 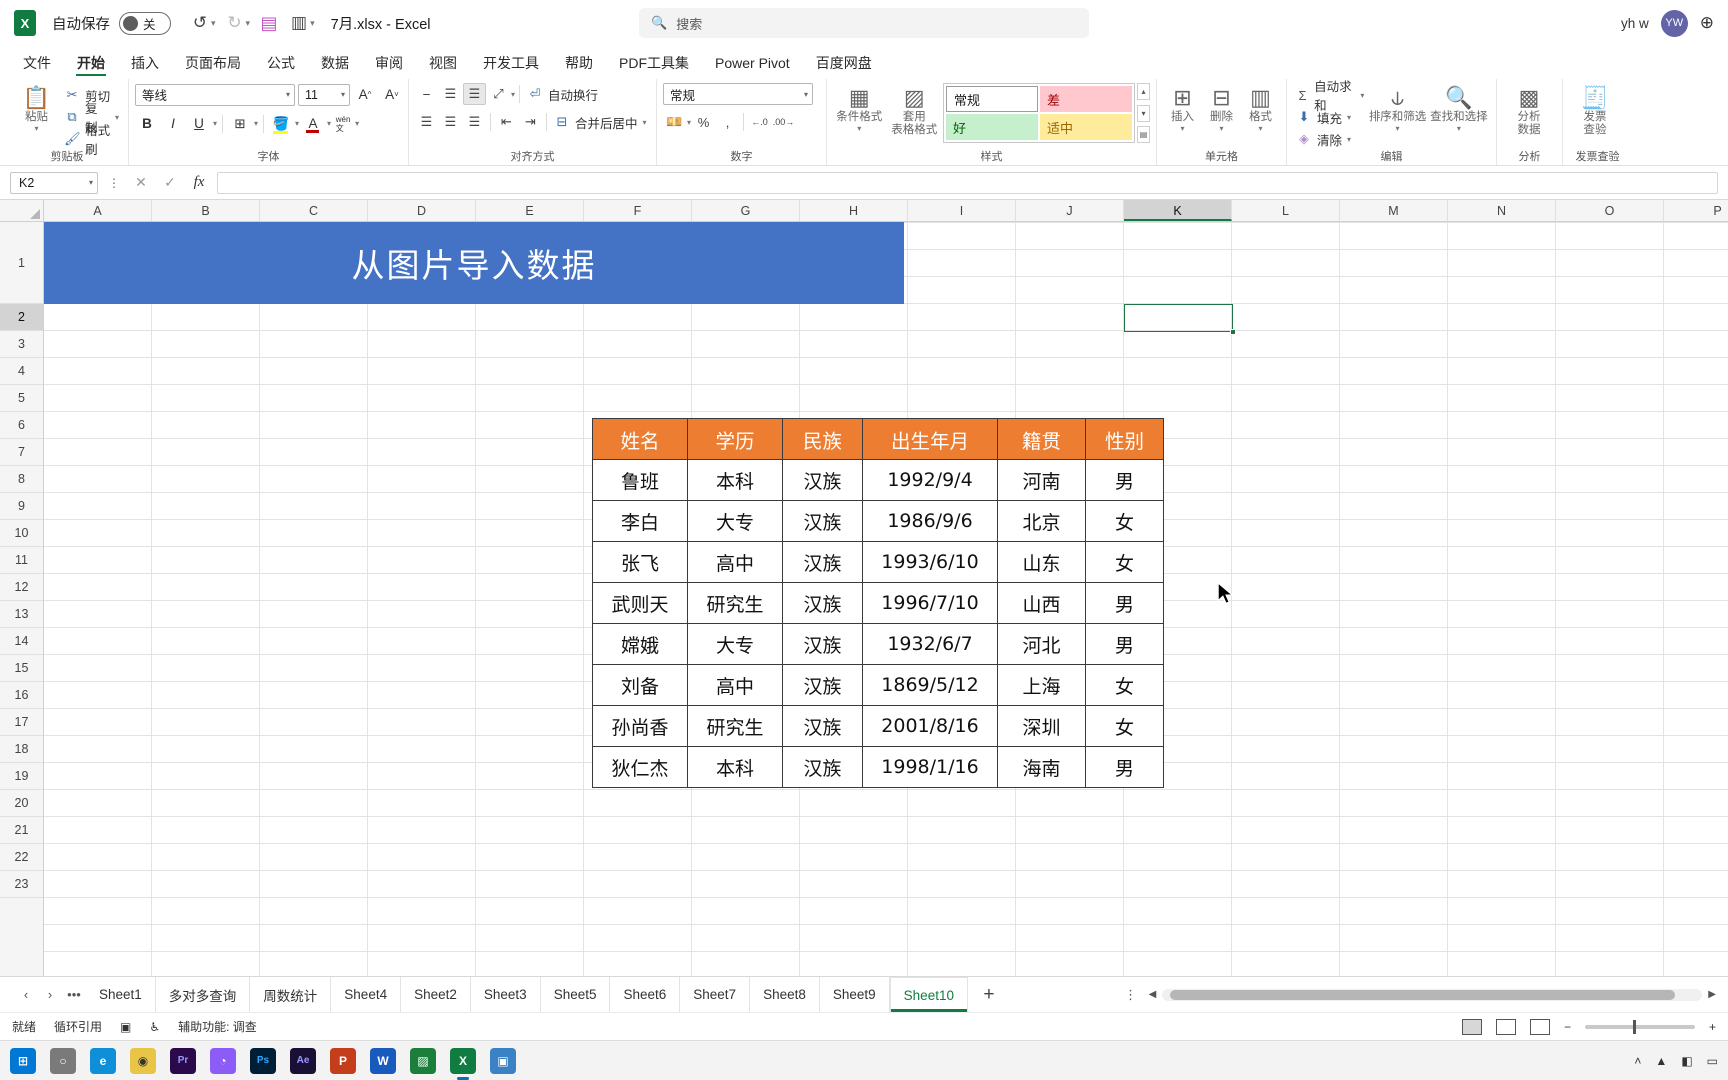 What do you see at coordinates (914, 110) in the screenshot?
I see `format-as-table-button: ▨ 套用 表格格式` at bounding box center [914, 110].